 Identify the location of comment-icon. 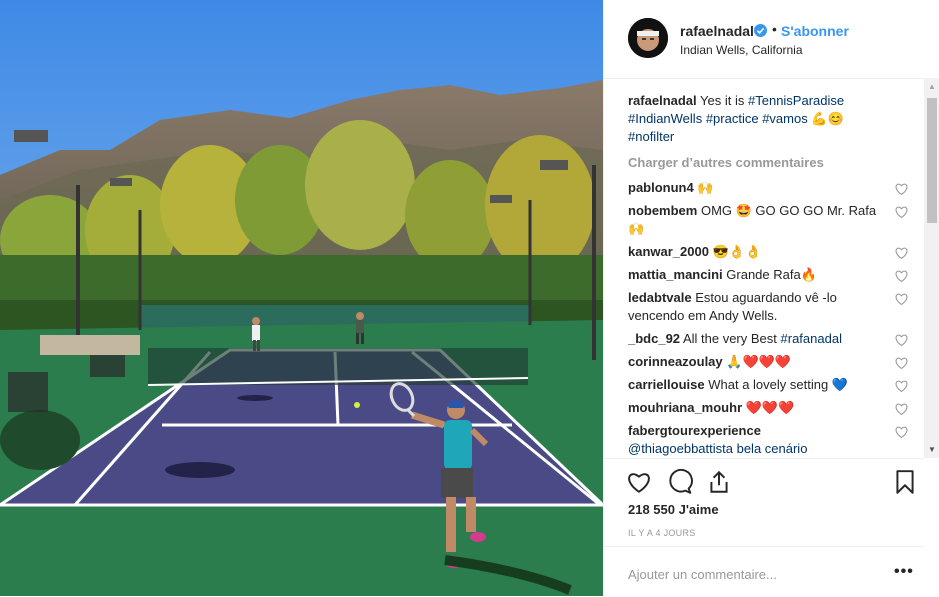
(680, 481).